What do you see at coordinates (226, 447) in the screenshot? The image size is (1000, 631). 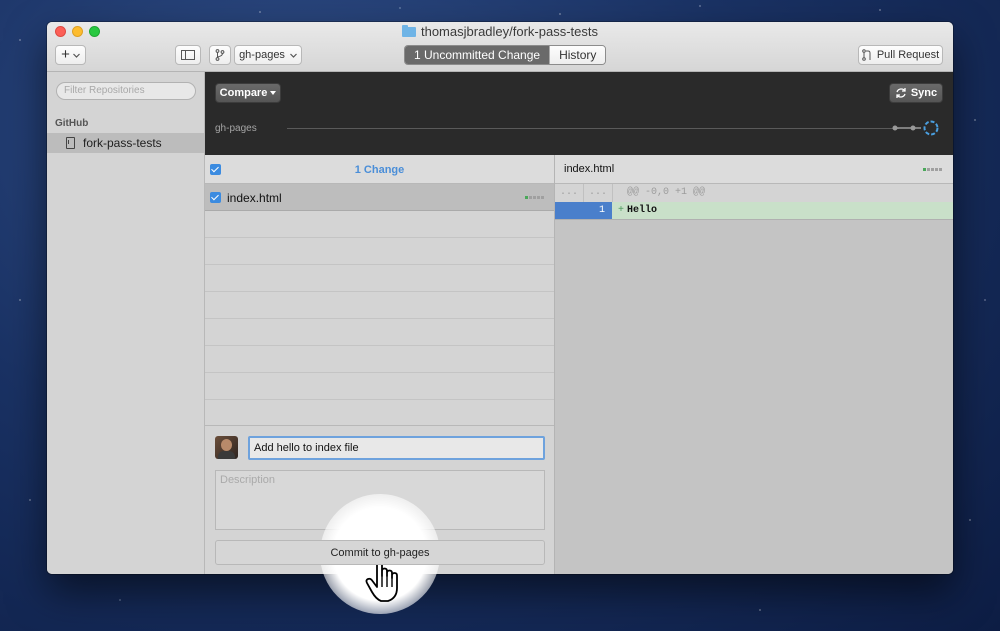 I see `avatar` at bounding box center [226, 447].